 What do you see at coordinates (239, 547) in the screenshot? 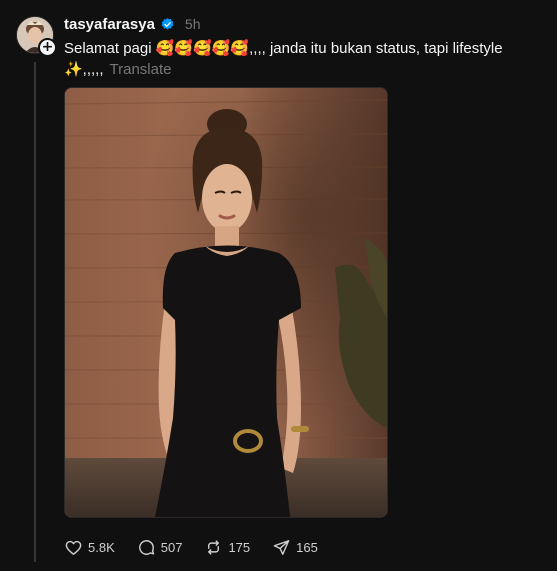
I see `repost-count: 175` at bounding box center [239, 547].